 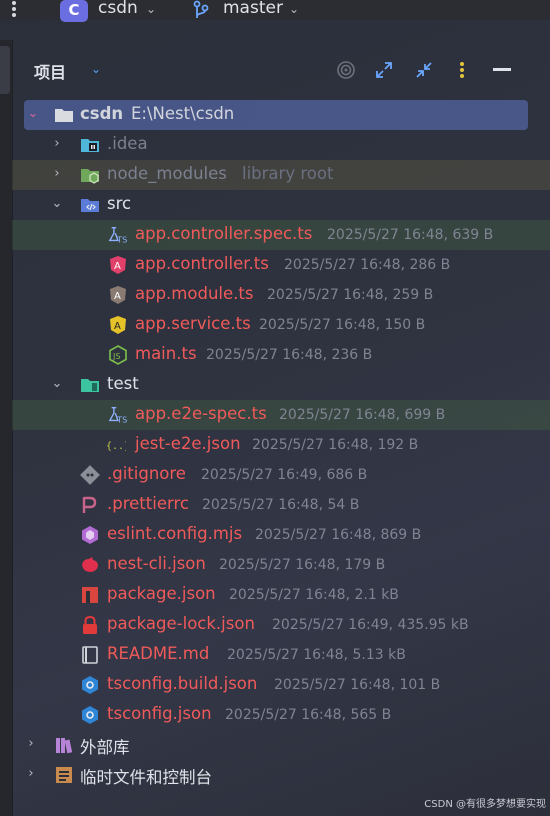 What do you see at coordinates (281, 775) in the screenshot?
I see `tree-item-scratches: › 临时文件和控制台` at bounding box center [281, 775].